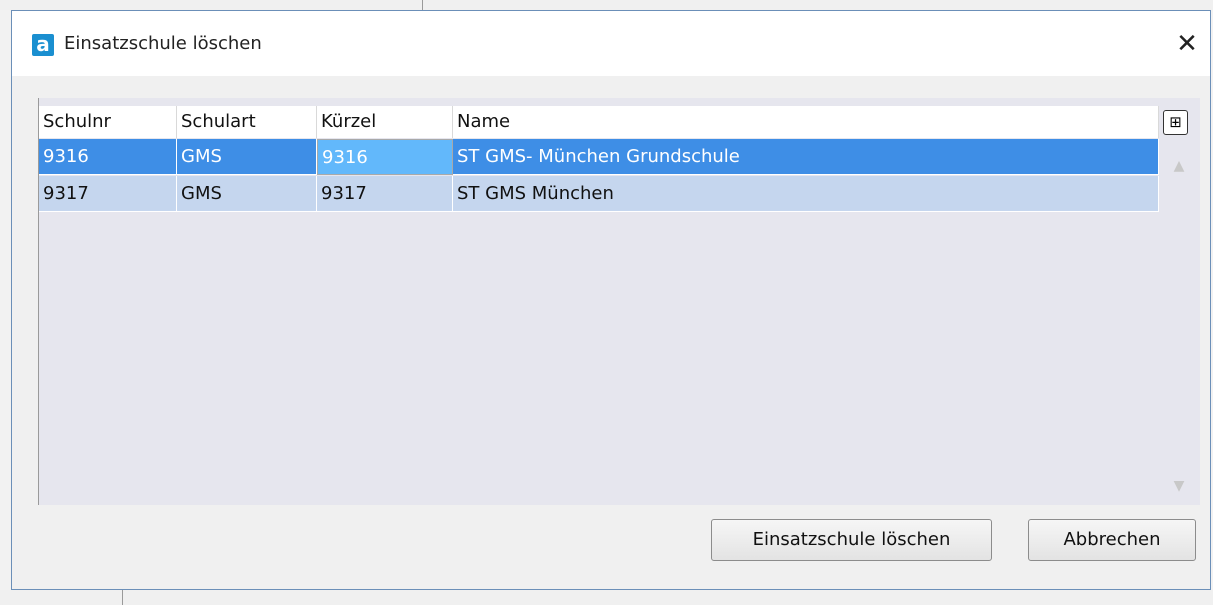  Describe the element at coordinates (163, 43) in the screenshot. I see `dialog-title: Einsatzschule löschen` at that location.